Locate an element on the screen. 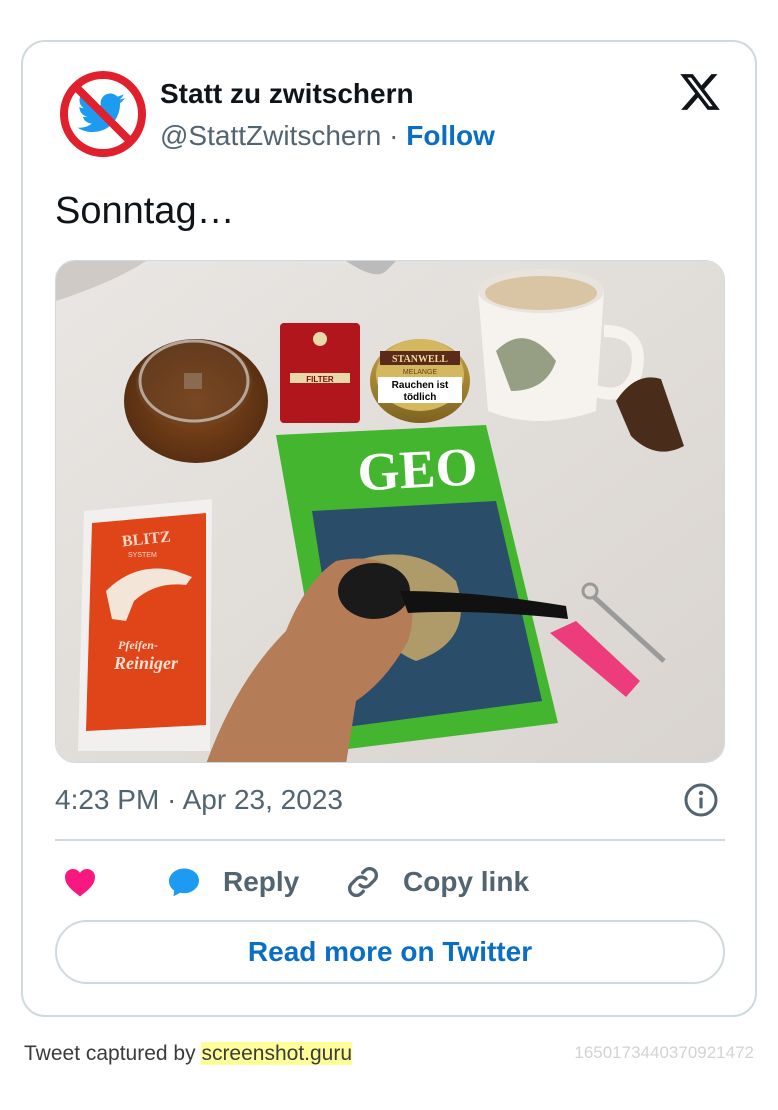 The width and height of the screenshot is (778, 1110). red-cigarette-pack: FILTER is located at coordinates (320, 373).